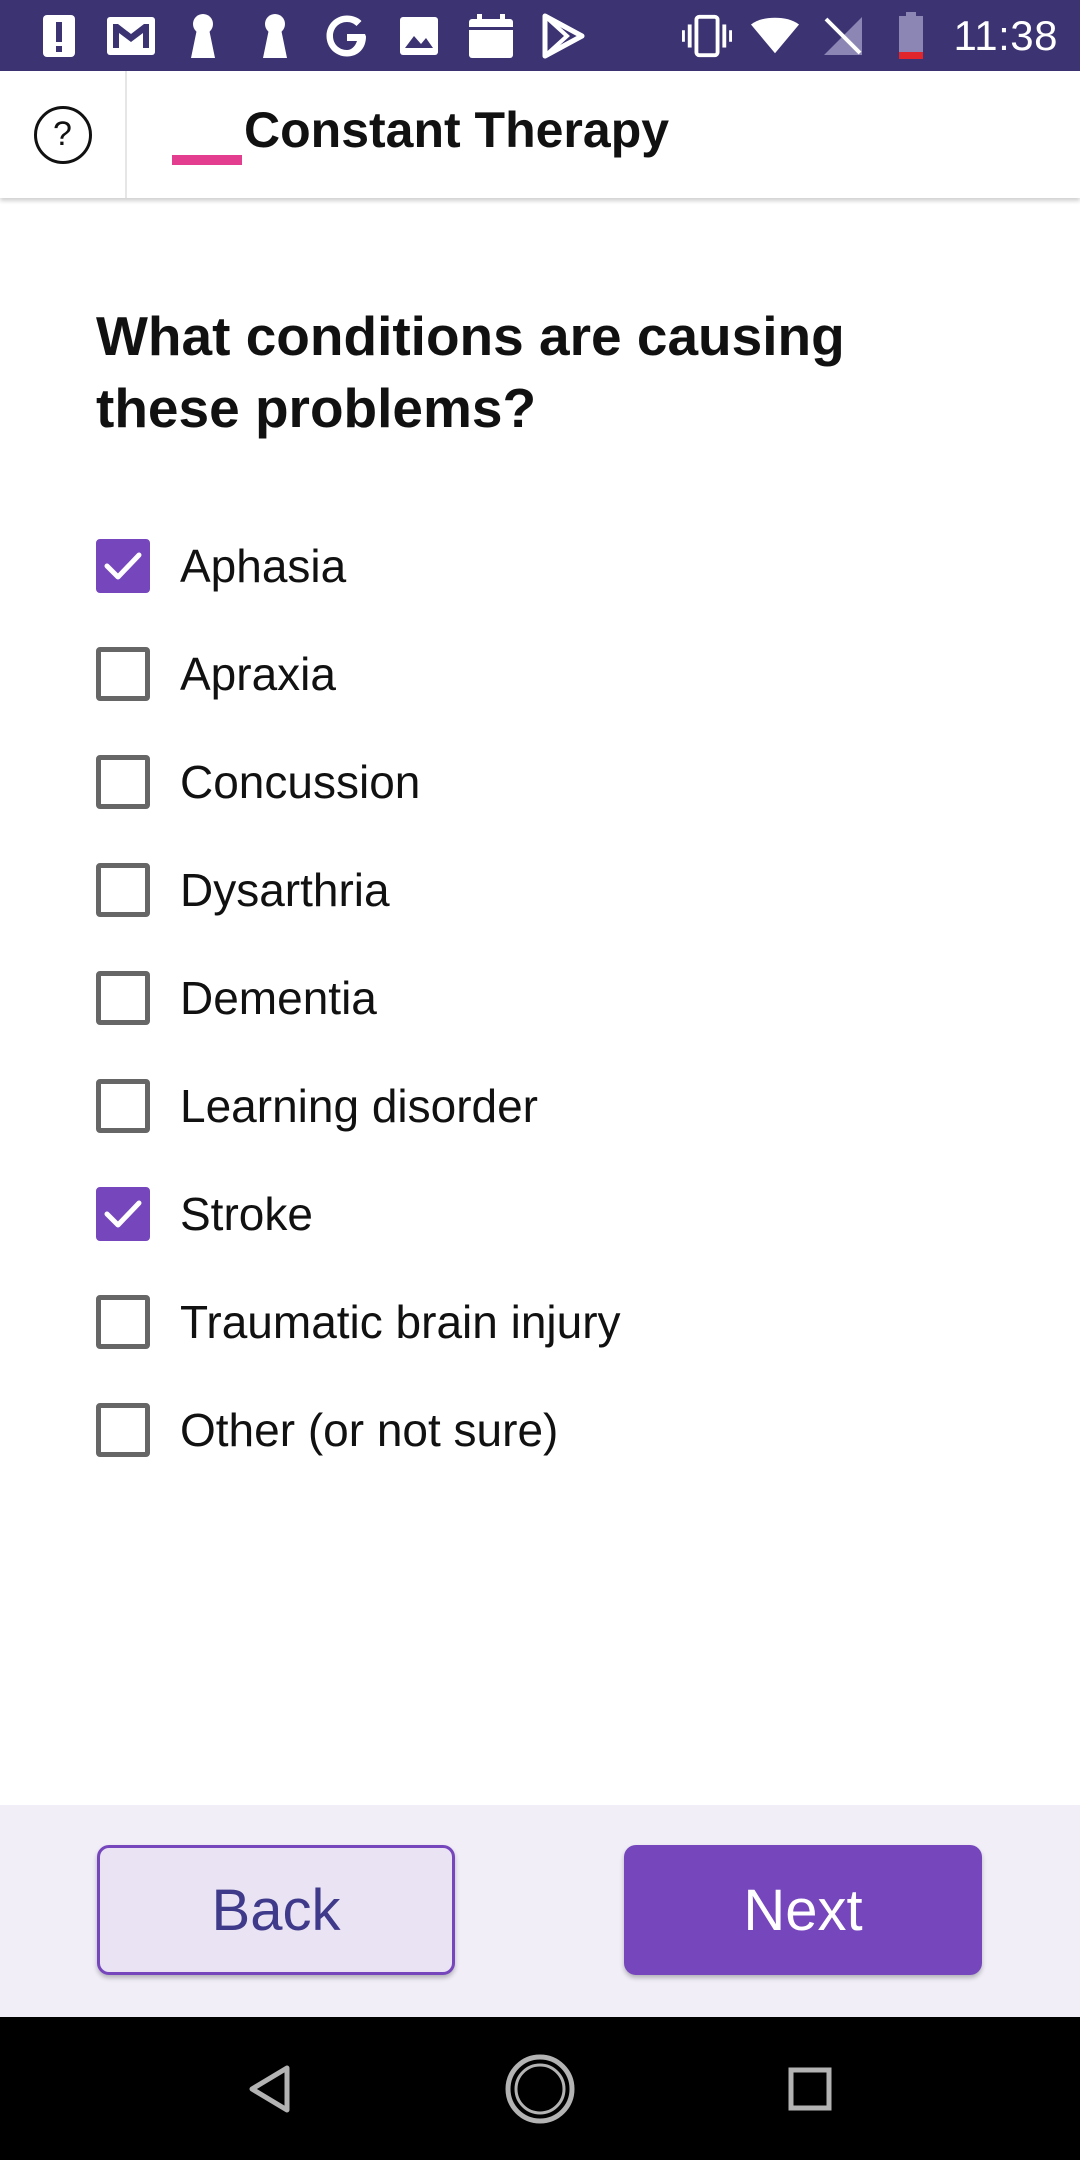  I want to click on condition-option: Other (or not sure), so click(546, 1430).